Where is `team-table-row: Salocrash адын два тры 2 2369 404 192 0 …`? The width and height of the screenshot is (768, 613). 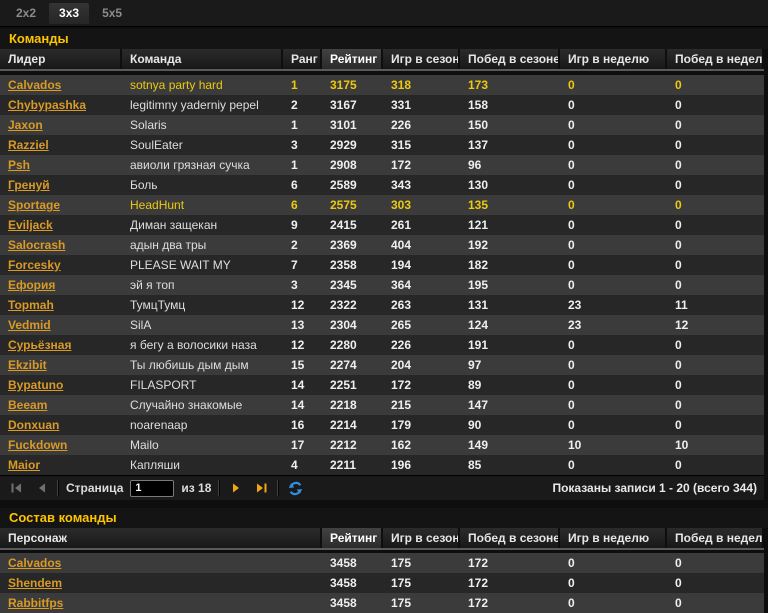 team-table-row: Salocrash адын два тры 2 2369 404 192 0 … is located at coordinates (382, 245).